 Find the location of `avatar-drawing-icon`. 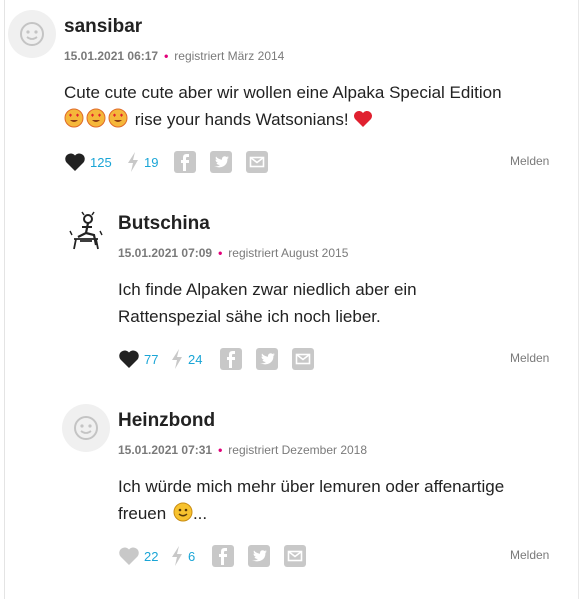

avatar-drawing-icon is located at coordinates (86, 230).